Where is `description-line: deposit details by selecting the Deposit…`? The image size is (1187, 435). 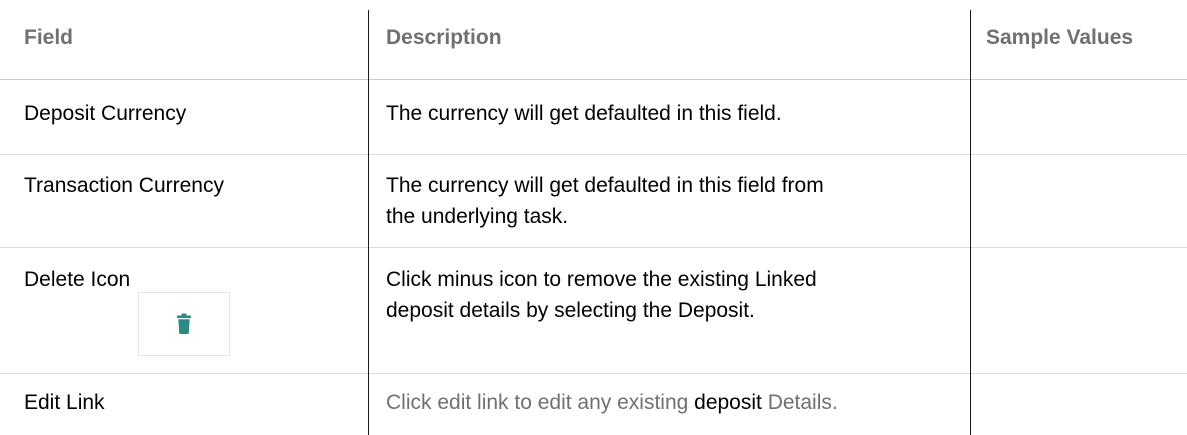
description-line: deposit details by selecting the Deposit… is located at coordinates (570, 310).